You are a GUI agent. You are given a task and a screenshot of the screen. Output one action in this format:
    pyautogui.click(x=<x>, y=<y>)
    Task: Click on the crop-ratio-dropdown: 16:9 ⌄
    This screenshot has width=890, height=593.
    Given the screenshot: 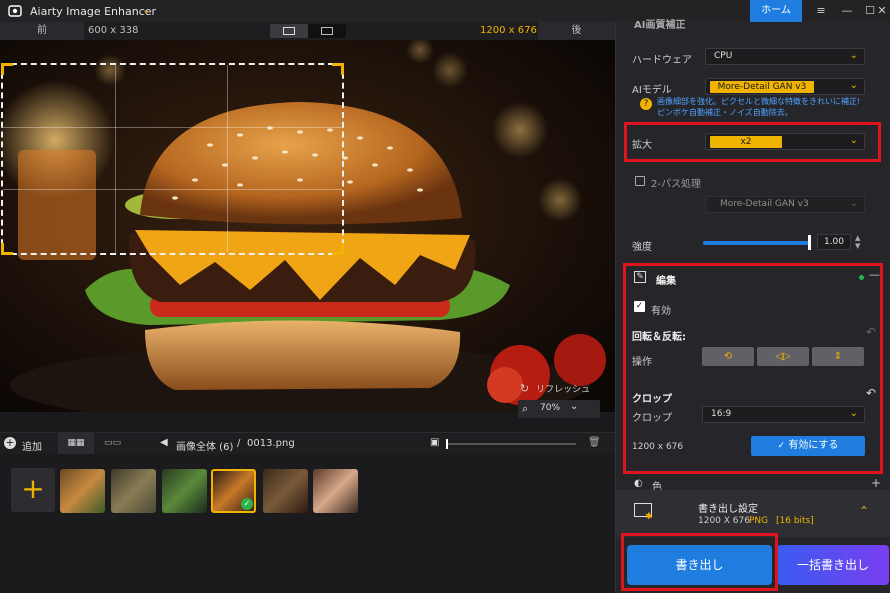 What is the action you would take?
    pyautogui.click(x=783, y=414)
    